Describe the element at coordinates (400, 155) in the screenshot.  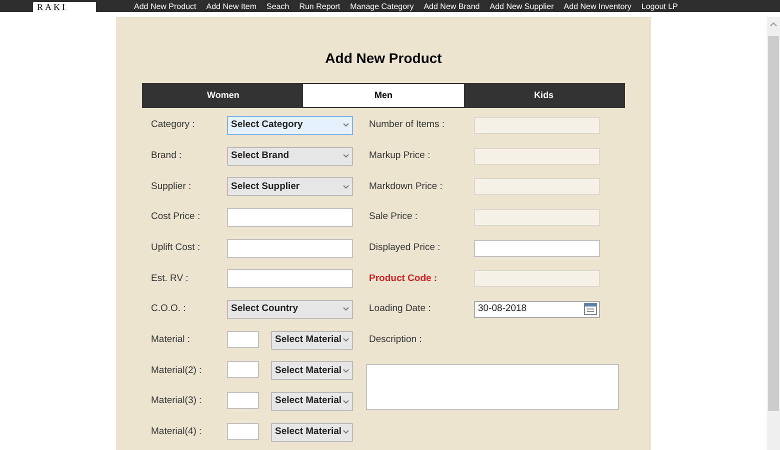
I see `field-label: Markup Price :` at that location.